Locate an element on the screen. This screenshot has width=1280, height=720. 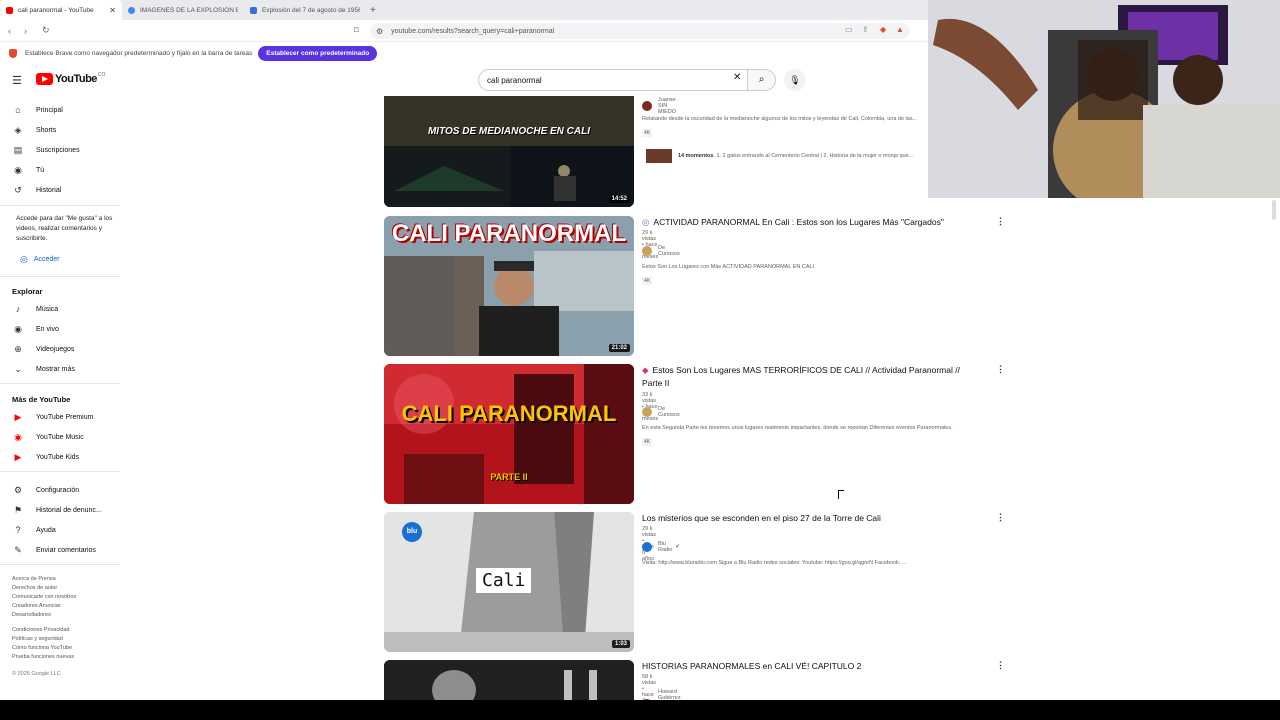
sidebar-item-send-feedback: ✎ Enviar comentarios is located at coordinates (54, 550).